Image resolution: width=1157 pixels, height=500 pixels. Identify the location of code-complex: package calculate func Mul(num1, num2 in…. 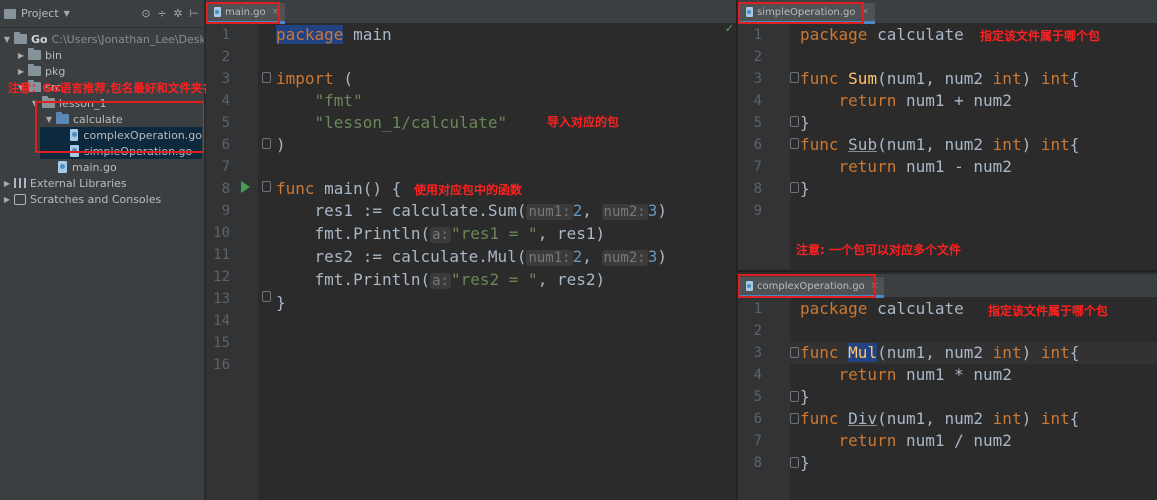
(939, 386).